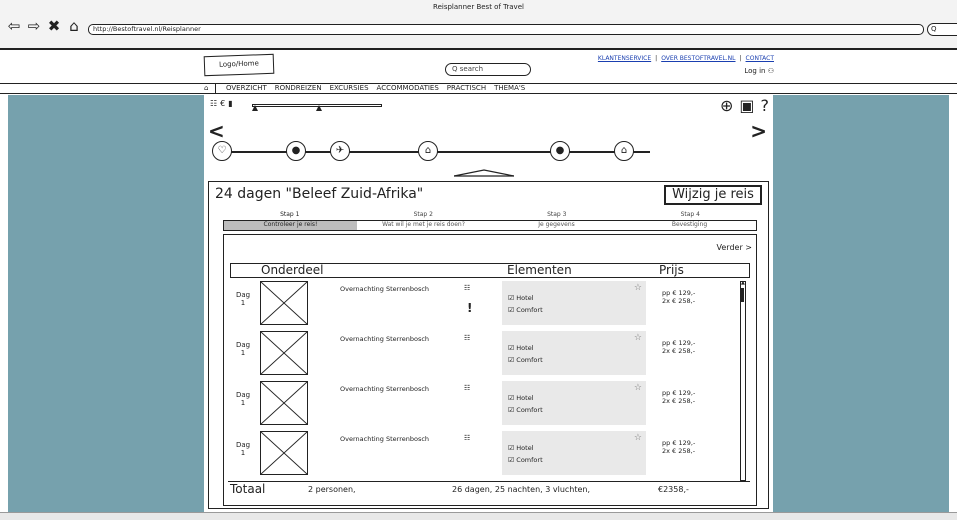  What do you see at coordinates (230, 103) in the screenshot?
I see `book-icon: ▮` at bounding box center [230, 103].